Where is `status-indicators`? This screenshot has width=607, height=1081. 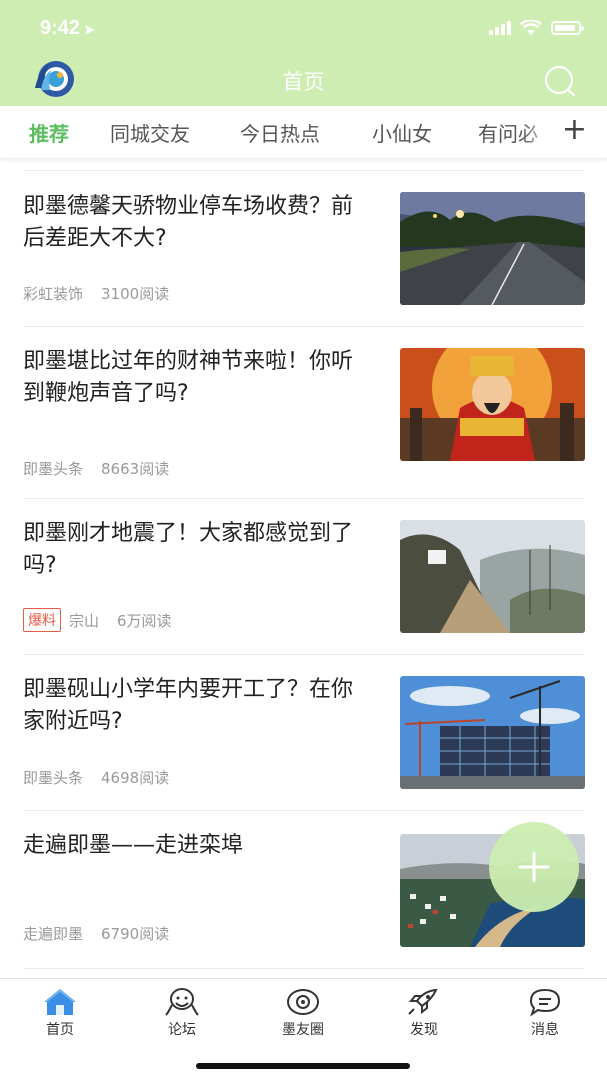
status-indicators is located at coordinates (536, 28).